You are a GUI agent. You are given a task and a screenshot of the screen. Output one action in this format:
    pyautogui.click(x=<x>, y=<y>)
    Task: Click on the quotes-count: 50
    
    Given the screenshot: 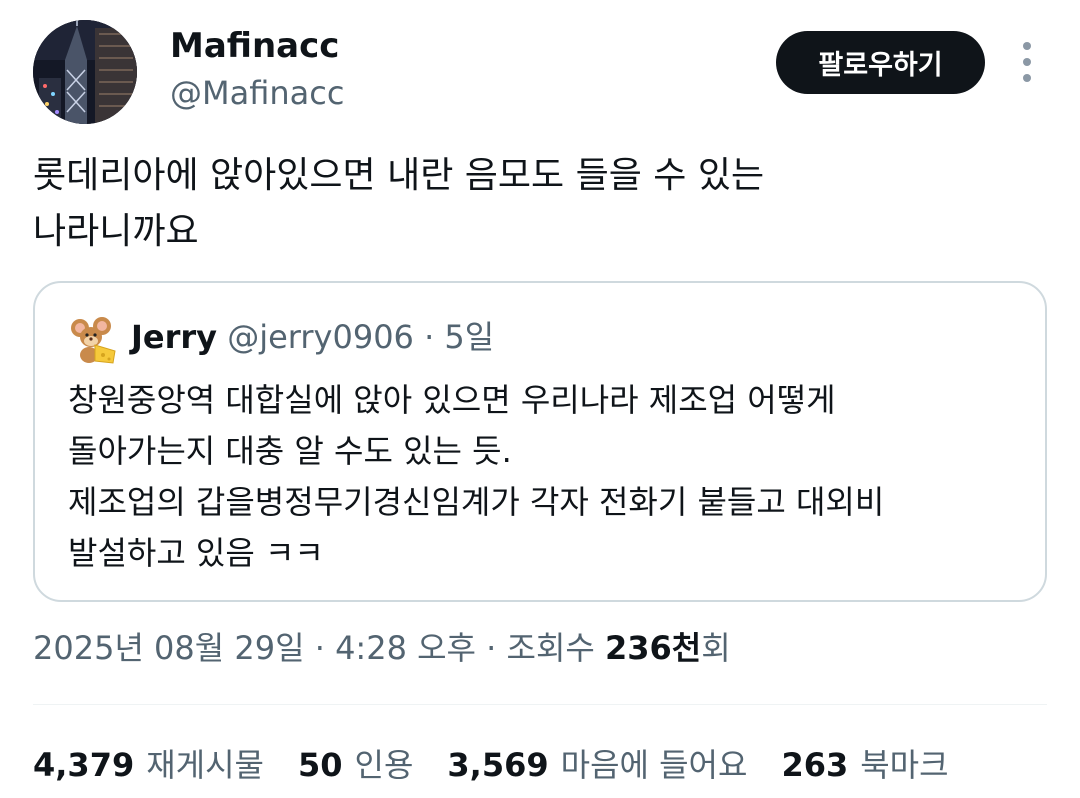 What is the action you would take?
    pyautogui.click(x=320, y=765)
    